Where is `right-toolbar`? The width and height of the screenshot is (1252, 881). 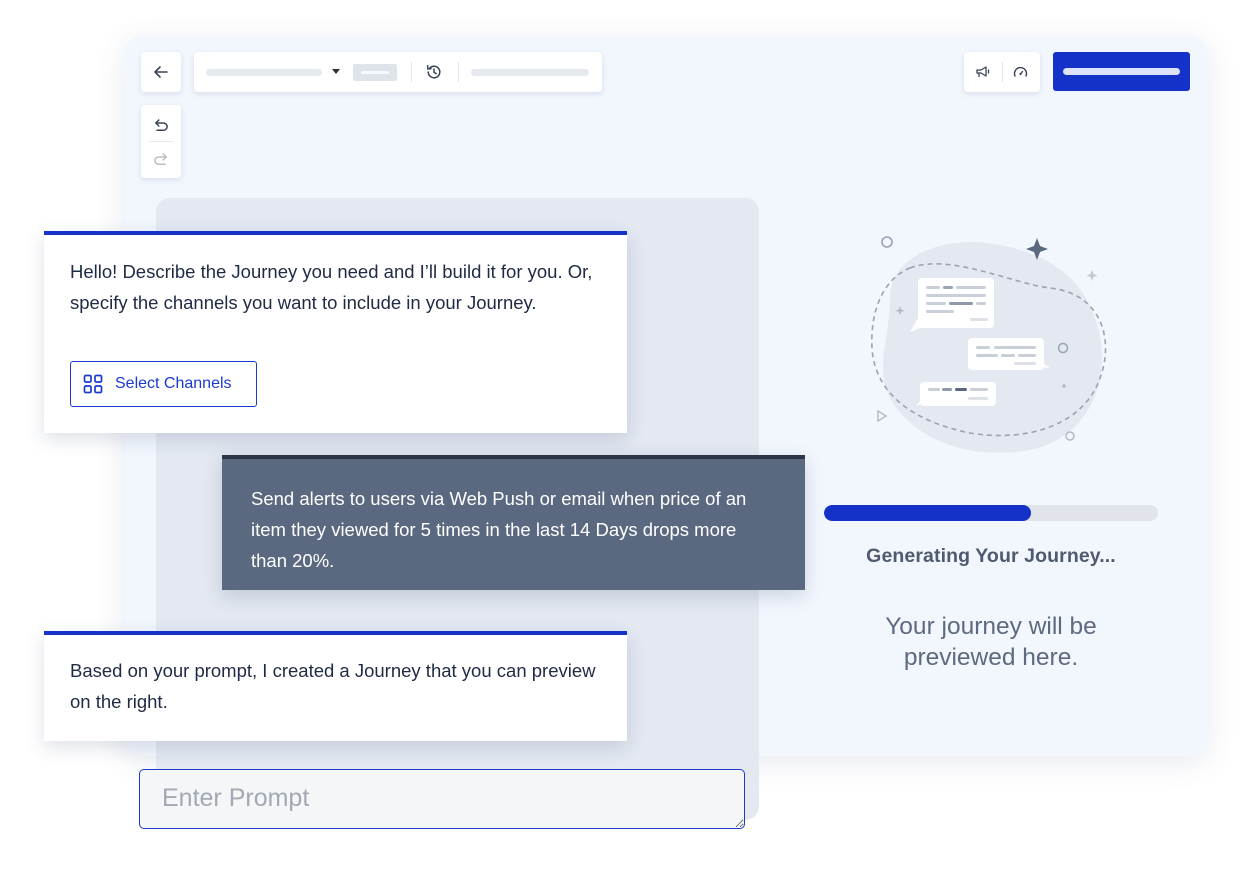 right-toolbar is located at coordinates (1002, 72).